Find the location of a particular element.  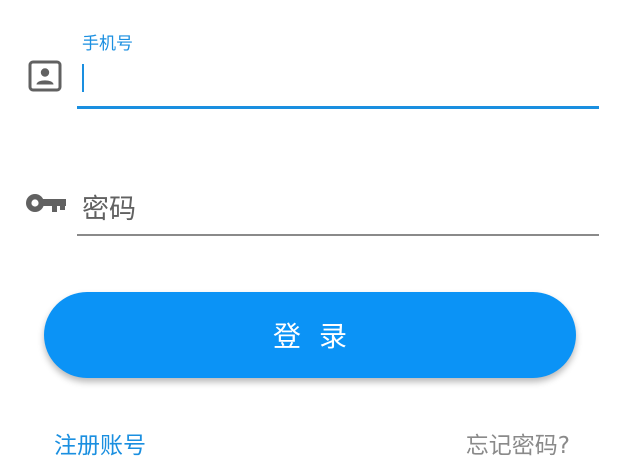

password-placeholder: 密码 is located at coordinates (109, 209).